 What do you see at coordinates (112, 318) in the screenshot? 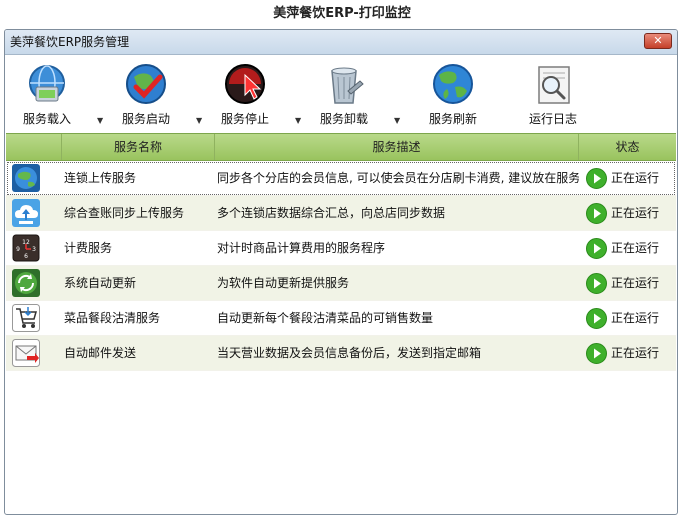
I see `service-name: 菜品餐段沽清服务` at bounding box center [112, 318].